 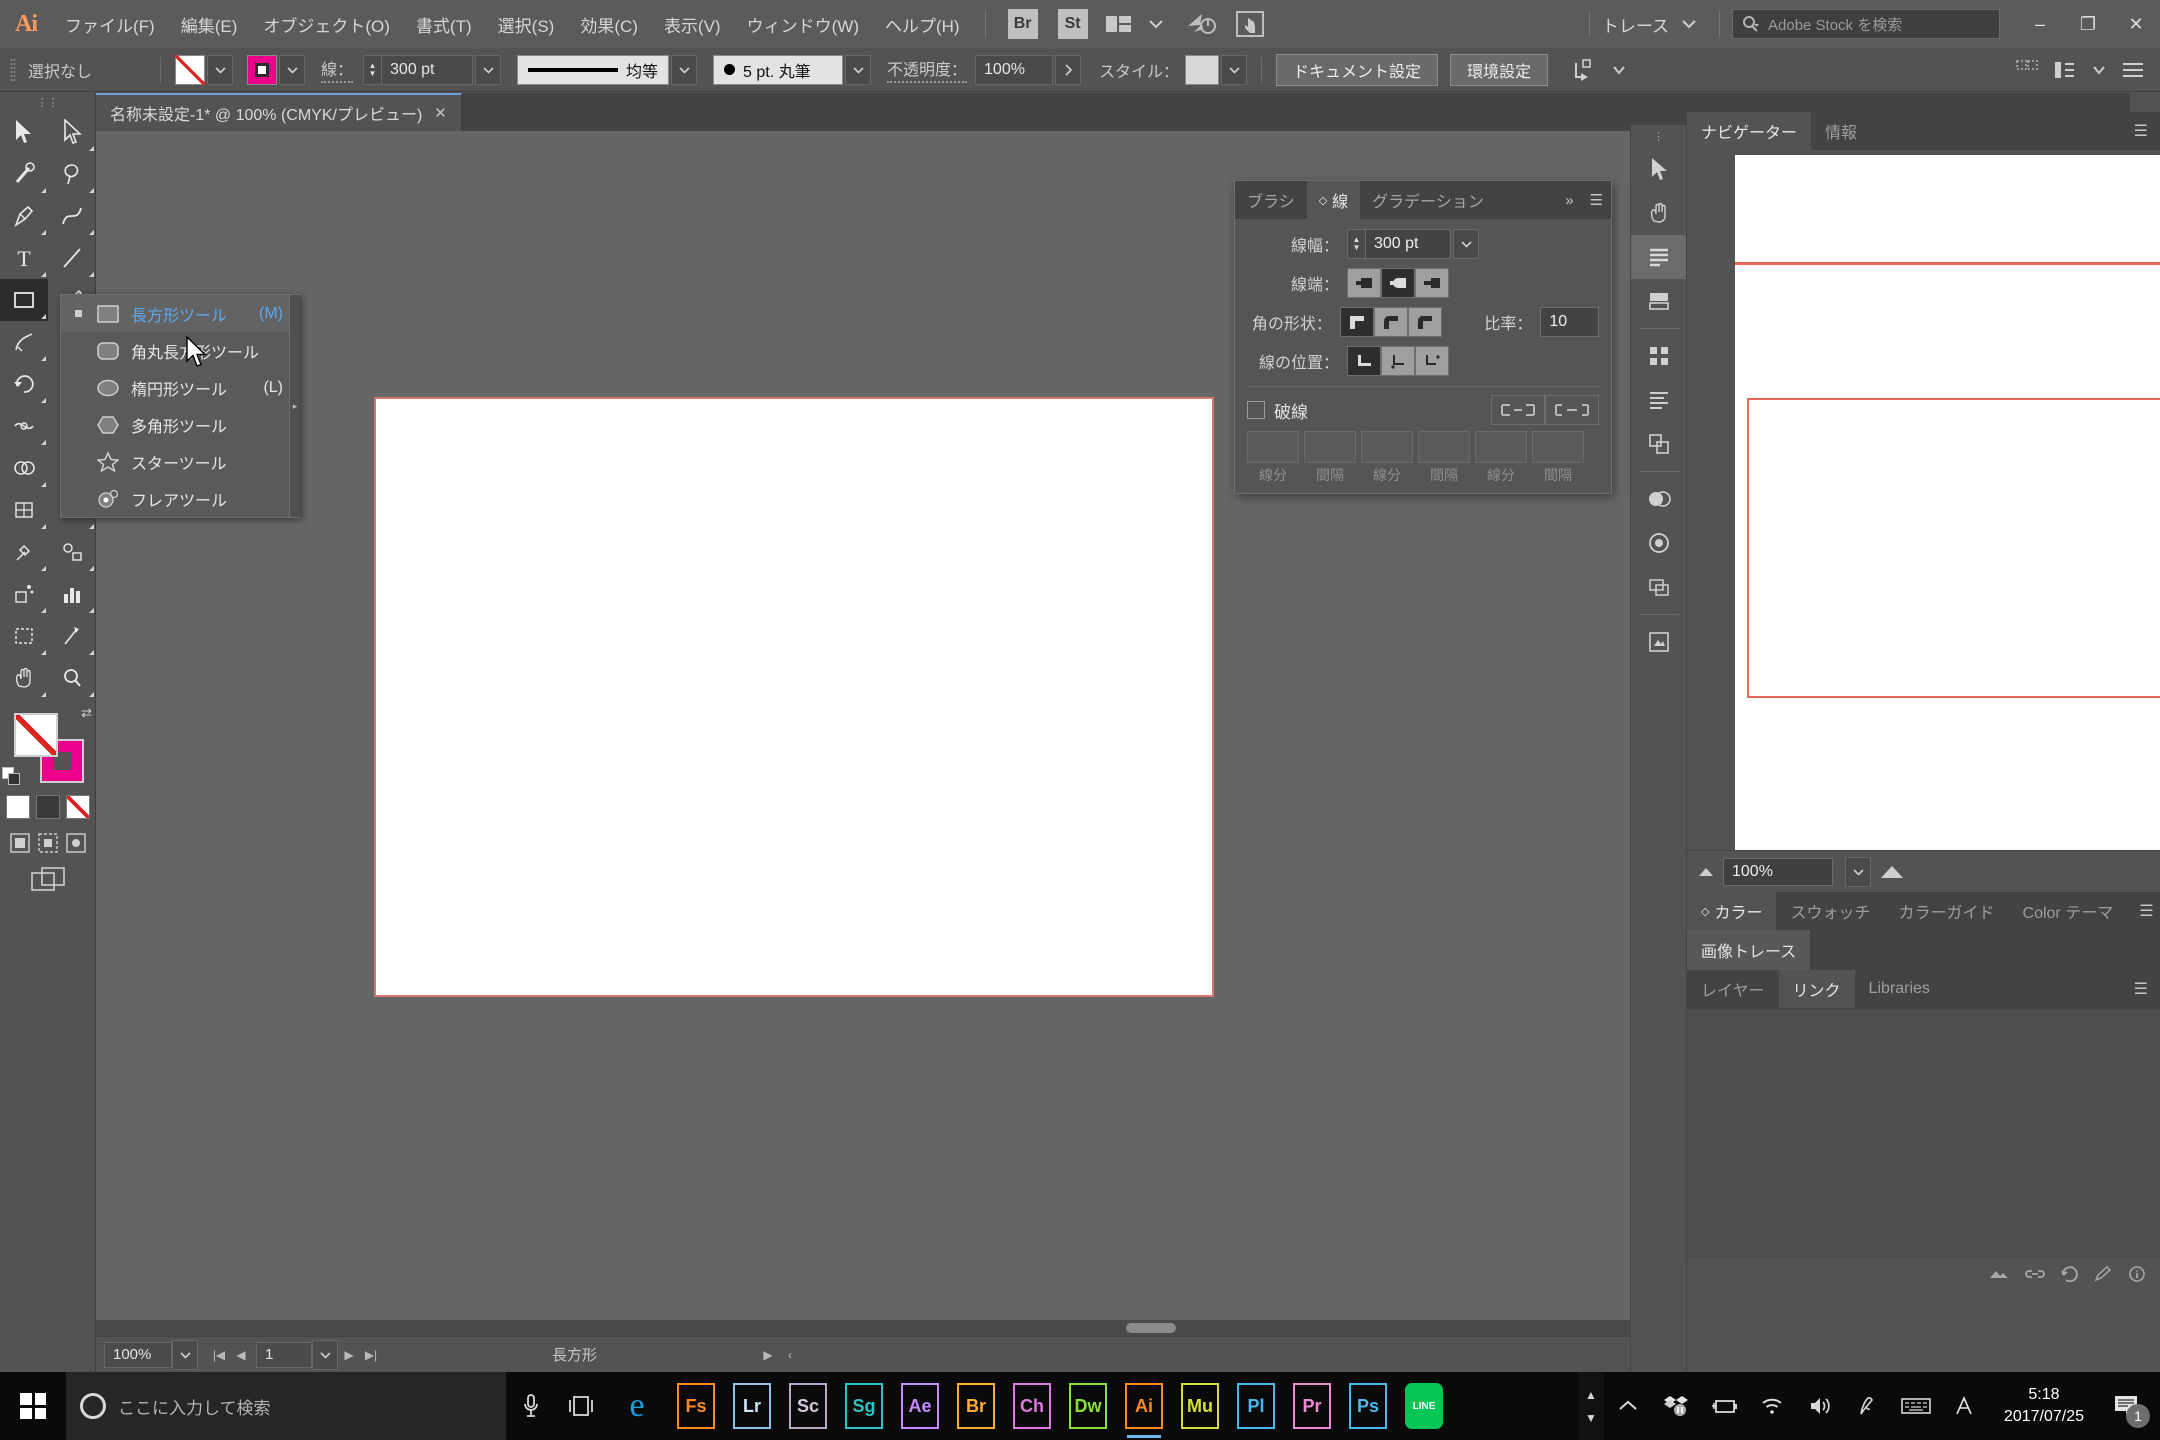 What do you see at coordinates (1256, 1406) in the screenshot?
I see `taskbar-app-prelude: Pl` at bounding box center [1256, 1406].